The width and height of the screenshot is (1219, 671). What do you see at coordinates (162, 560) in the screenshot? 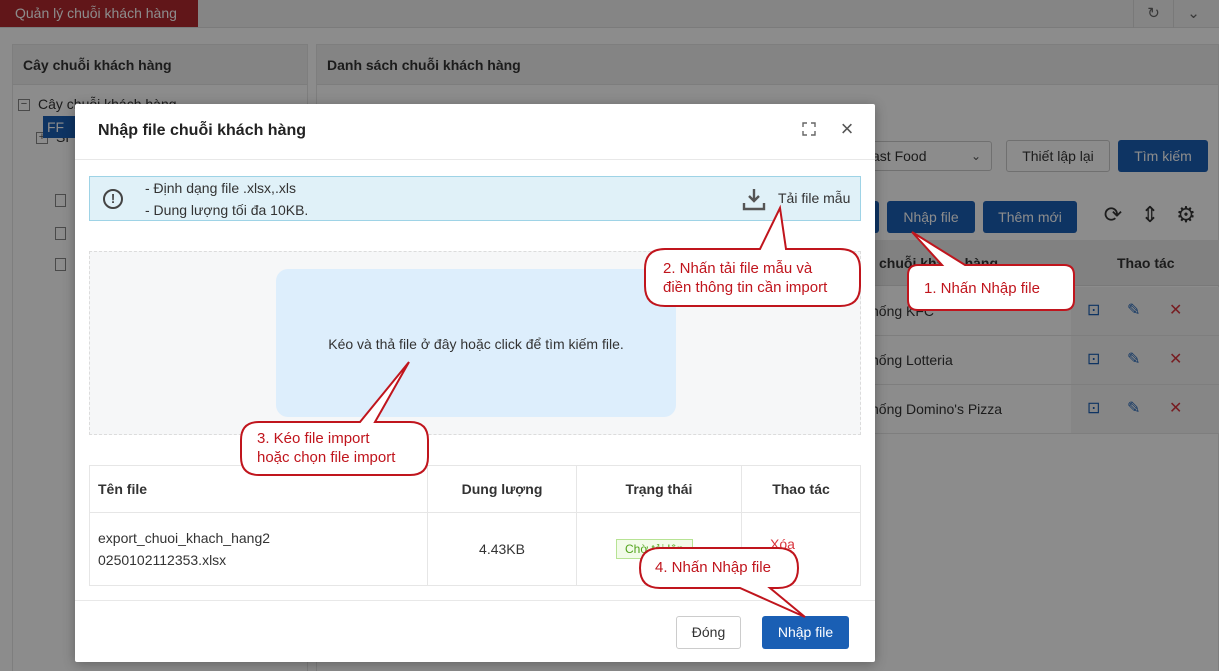
I see `file-name-line: 0250102112353.xlsx` at bounding box center [162, 560].